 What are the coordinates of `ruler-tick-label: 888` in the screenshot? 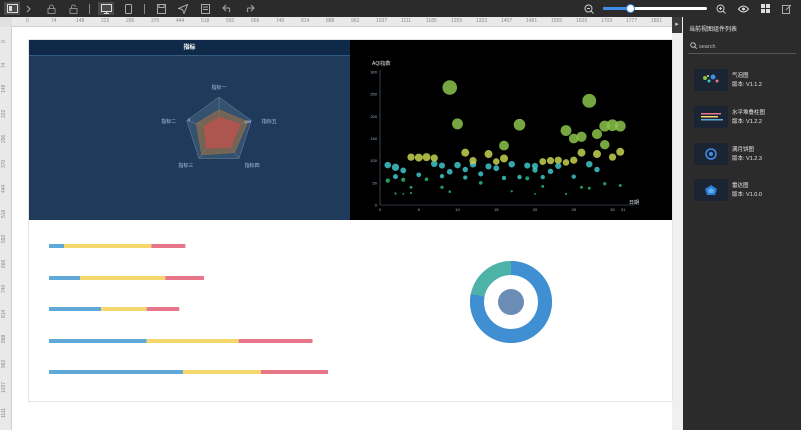 It's located at (4, 338).